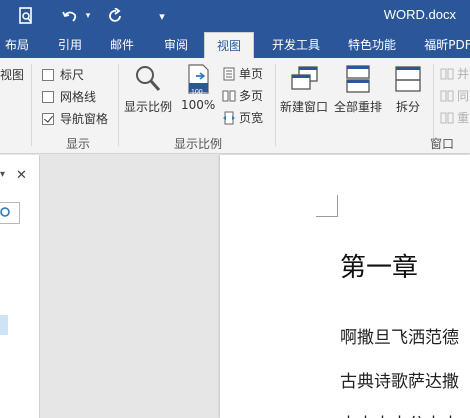 This screenshot has height=418, width=470. What do you see at coordinates (70, 16) in the screenshot?
I see `undo-icon` at bounding box center [70, 16].